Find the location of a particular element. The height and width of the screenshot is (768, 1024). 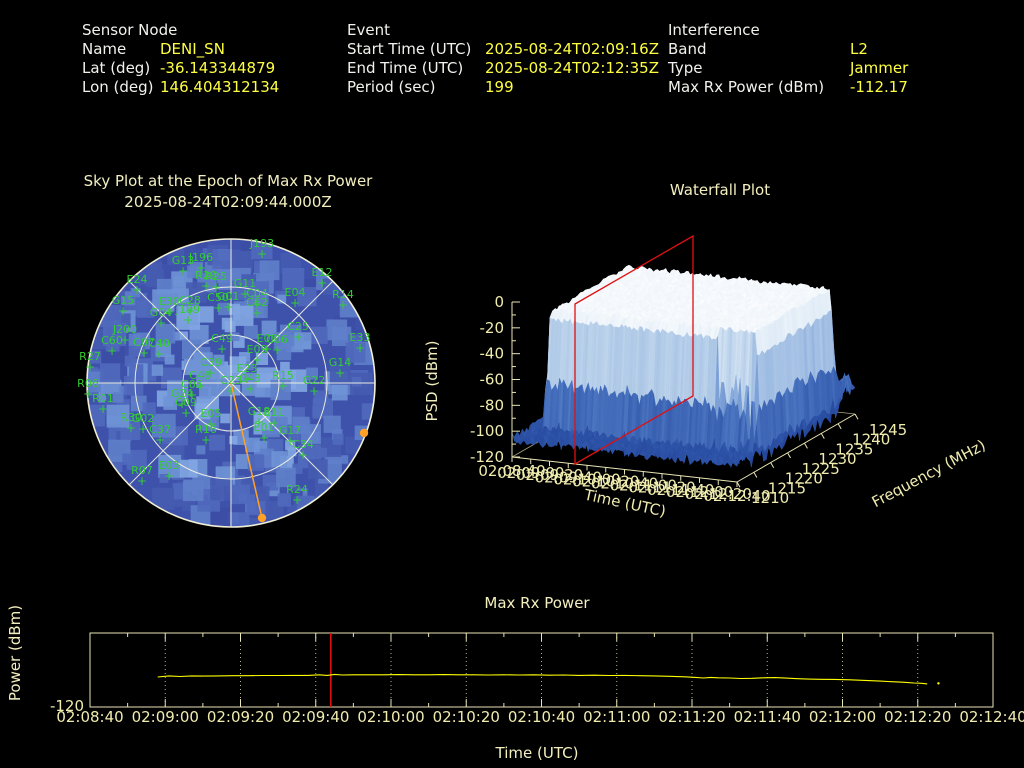

waterfall-surface is located at coordinates (683, 366).